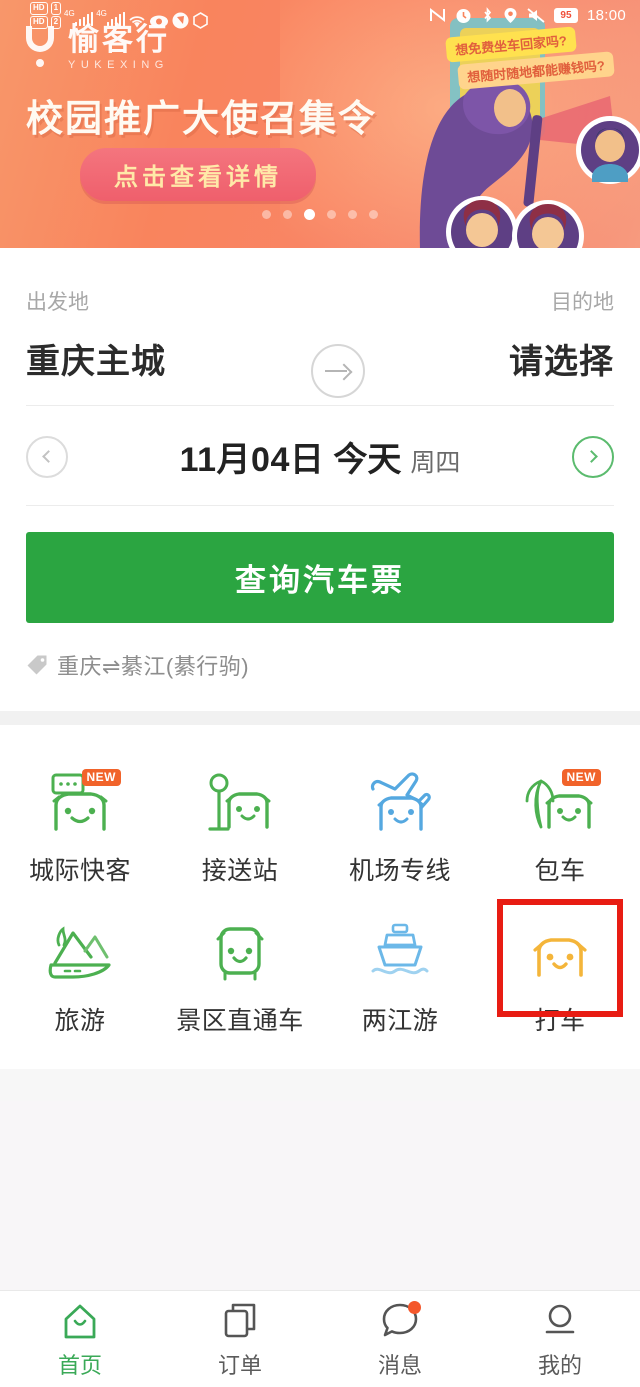 Image resolution: width=640 pixels, height=1387 pixels. What do you see at coordinates (320, 577) in the screenshot?
I see `search-ticket-button: 查询汽车票` at bounding box center [320, 577].